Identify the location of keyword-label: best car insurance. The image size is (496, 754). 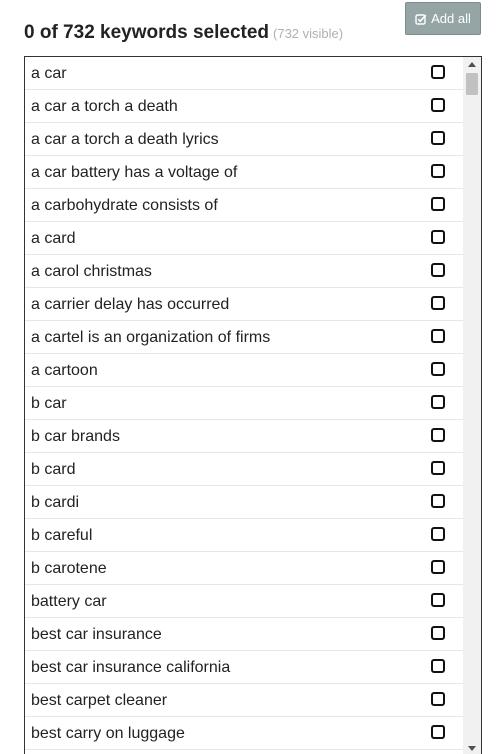
(96, 634).